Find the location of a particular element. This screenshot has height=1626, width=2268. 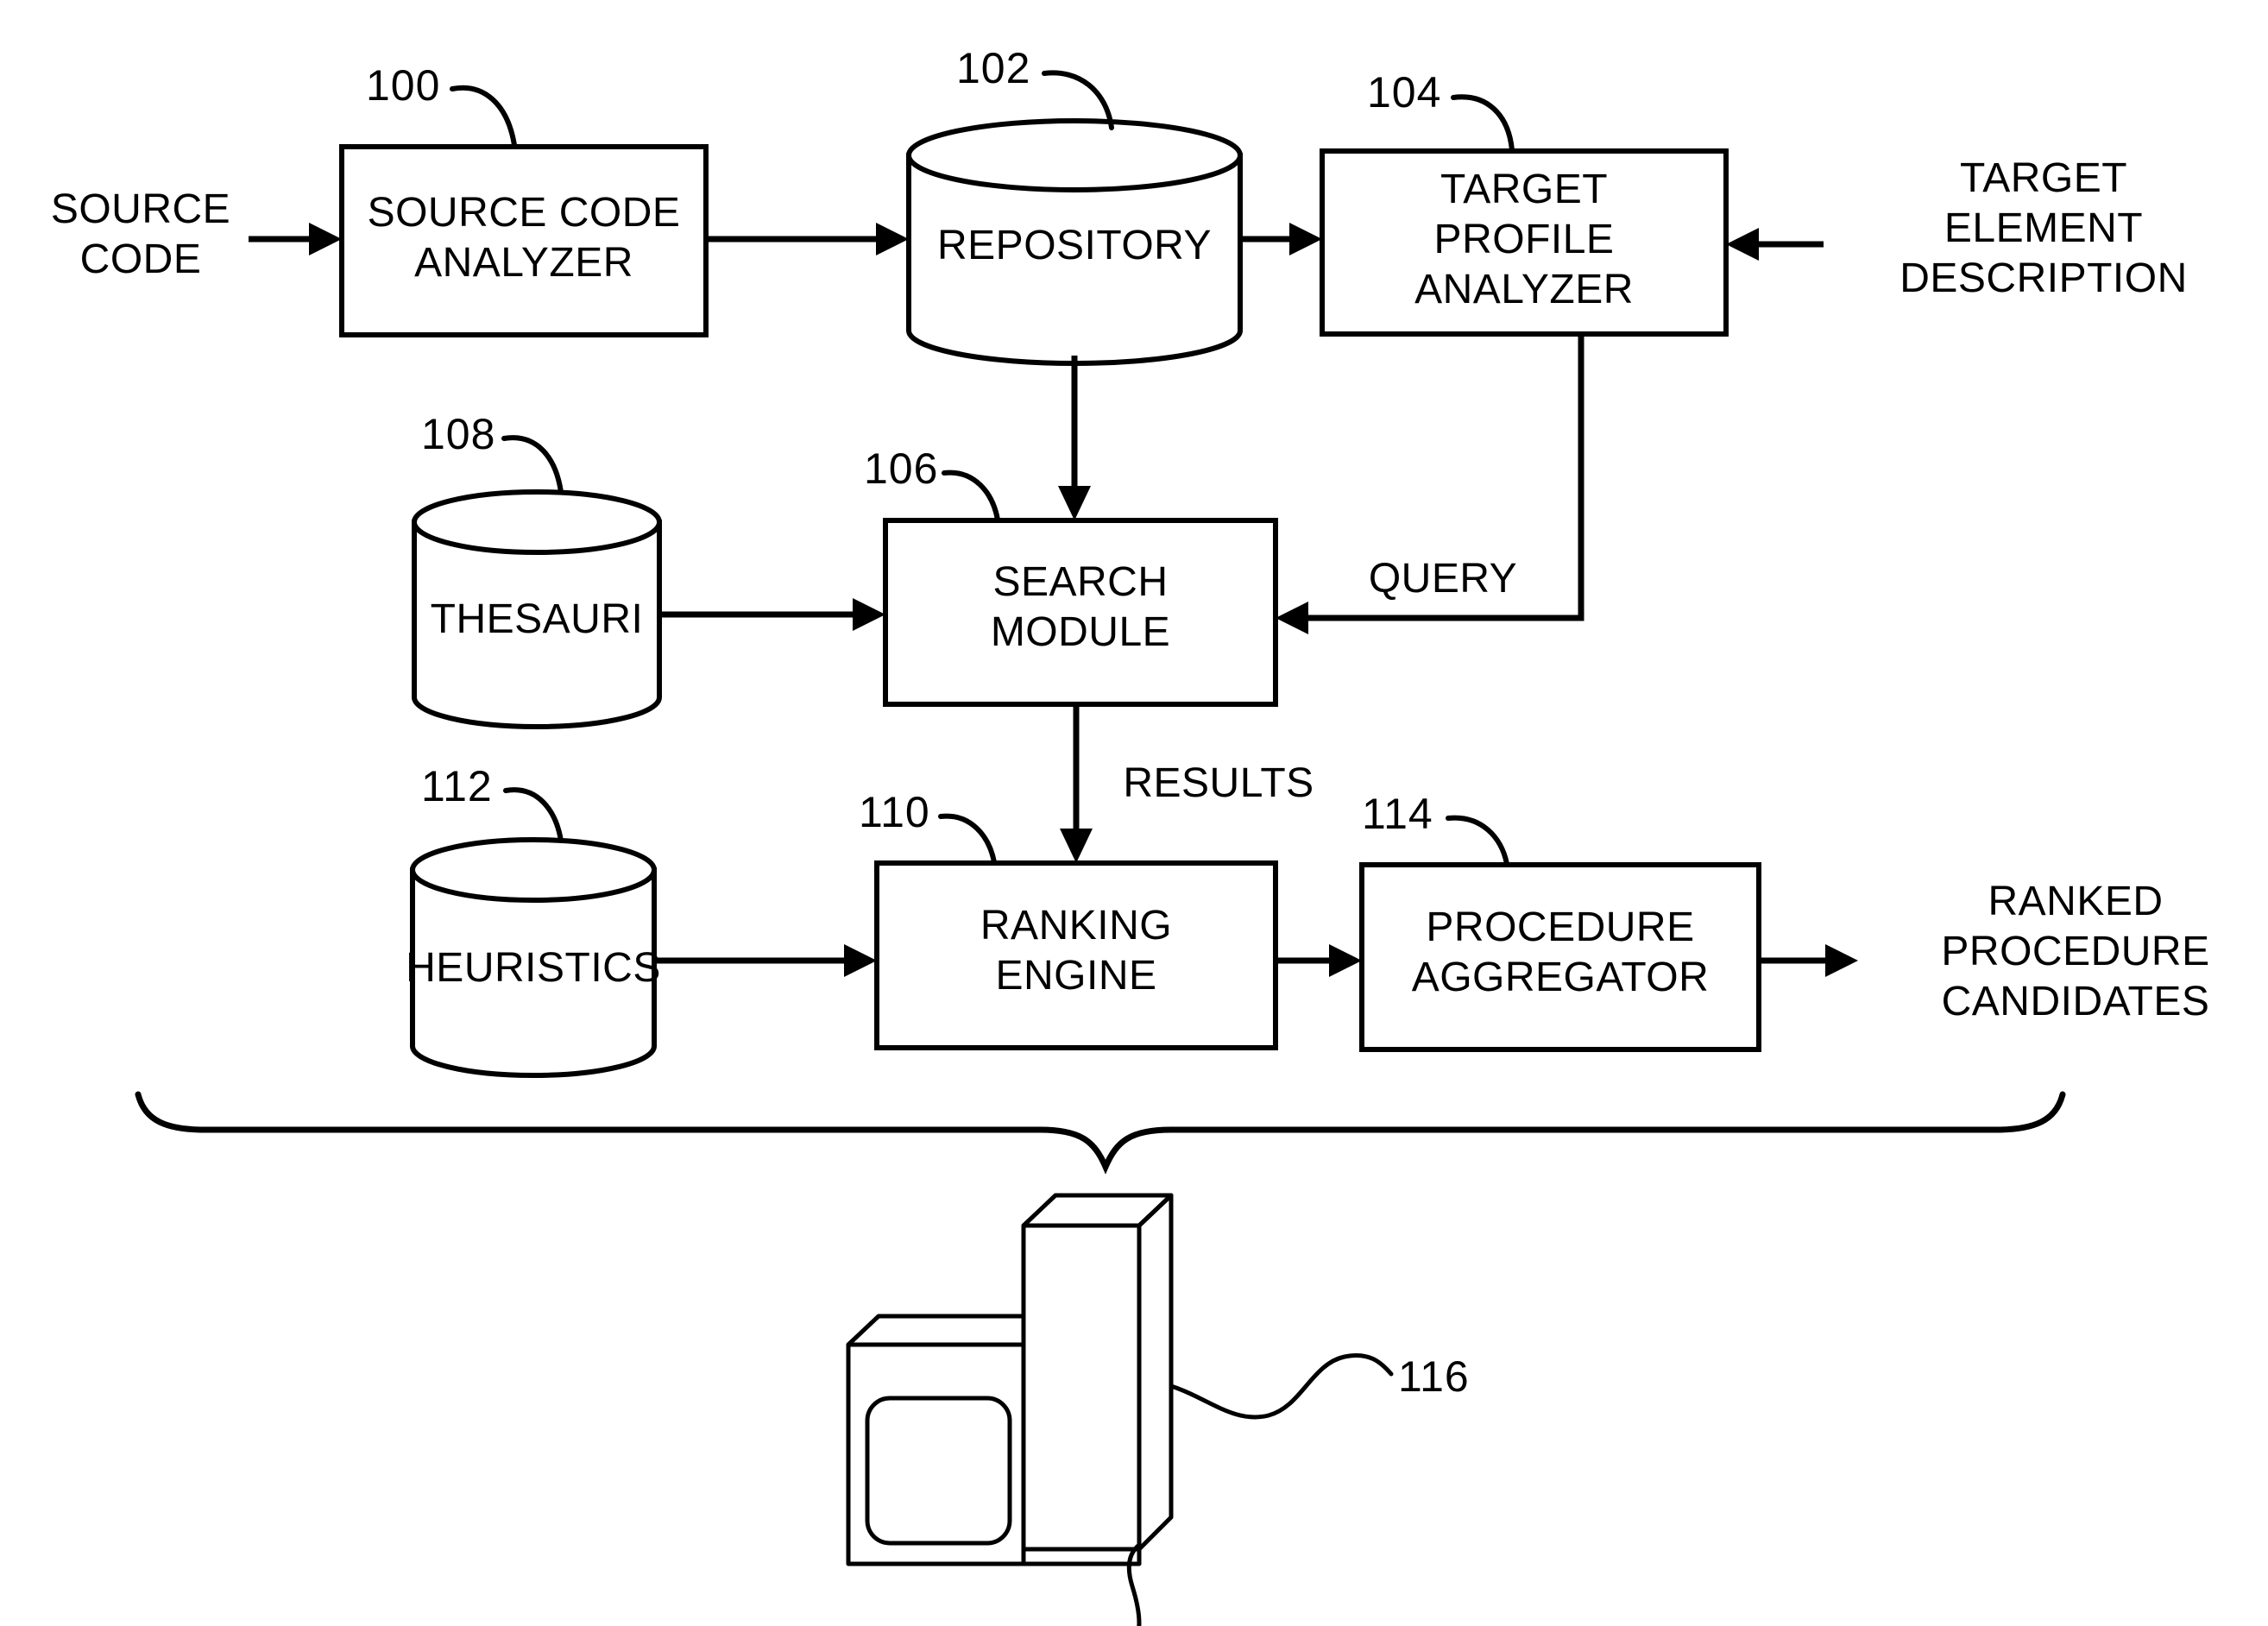

ranked-procedure-candidates-line-2: PROCEDURE is located at coordinates (2075, 951).